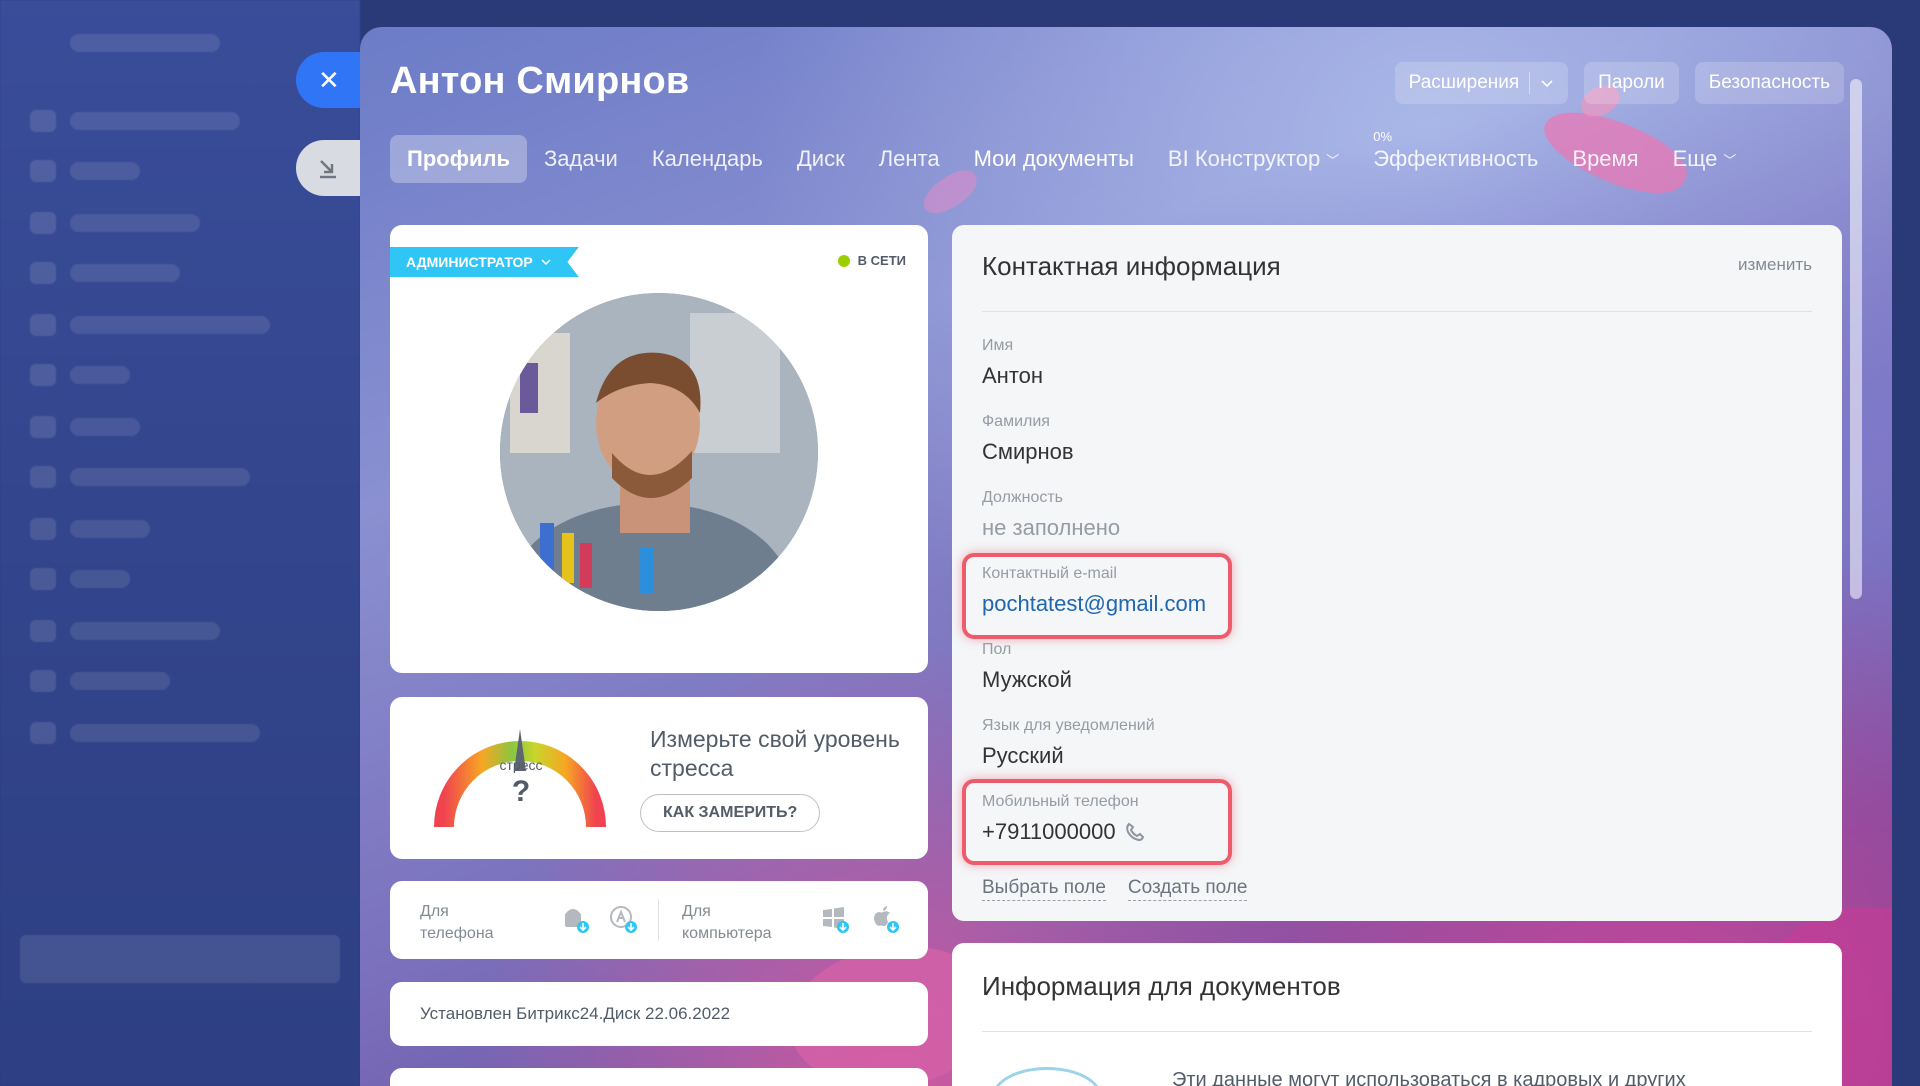  What do you see at coordinates (730, 813) in the screenshot?
I see `measure-stress-button: КАК ЗАМЕРИТЬ?` at bounding box center [730, 813].